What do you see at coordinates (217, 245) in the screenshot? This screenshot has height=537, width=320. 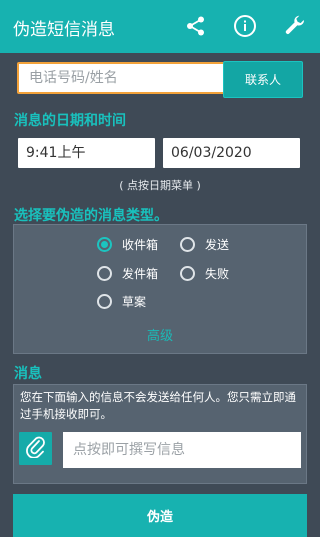 I see `radio-label: 发送` at bounding box center [217, 245].